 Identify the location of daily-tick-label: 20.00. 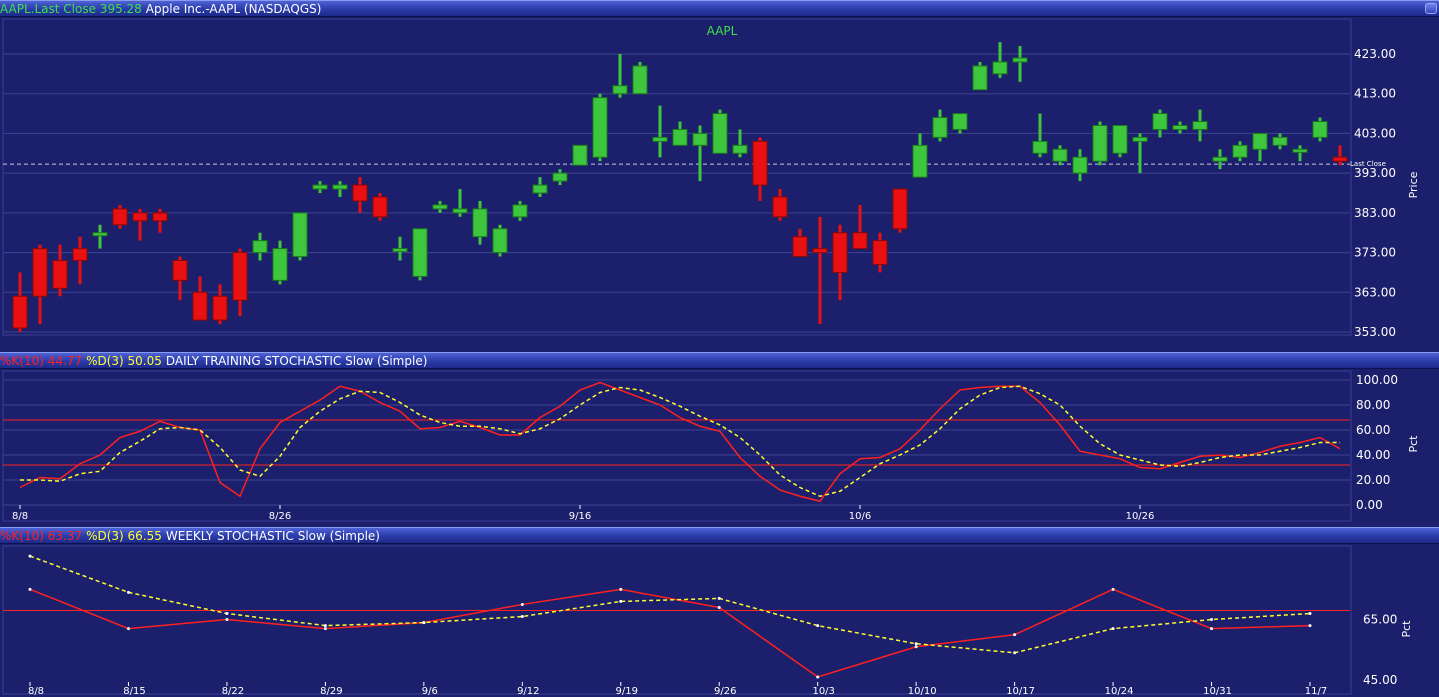
(1373, 480).